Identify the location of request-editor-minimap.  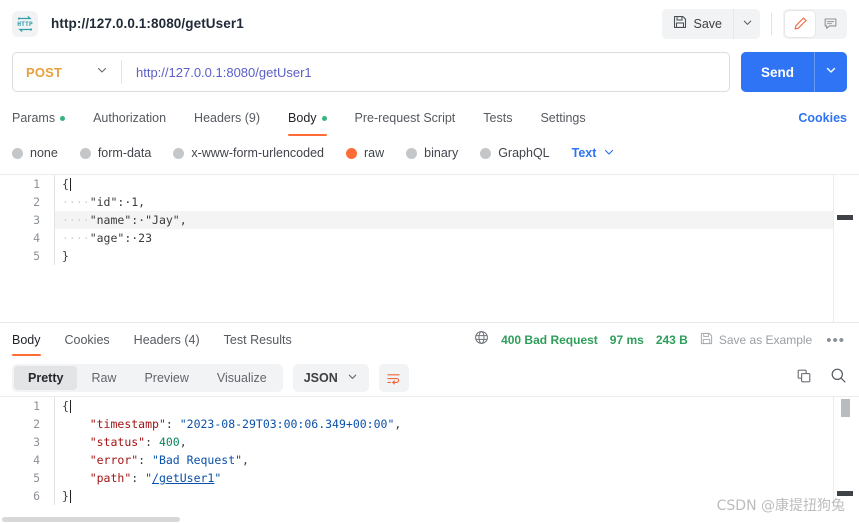
(846, 248).